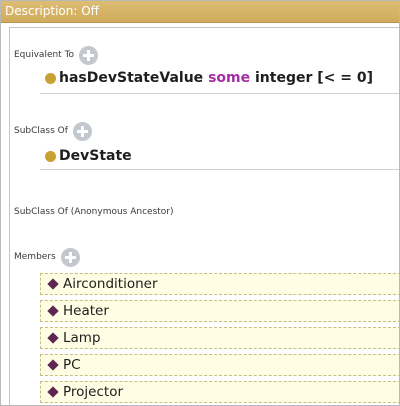 The height and width of the screenshot is (406, 400). What do you see at coordinates (219, 338) in the screenshot?
I see `list-item: Lamp` at bounding box center [219, 338].